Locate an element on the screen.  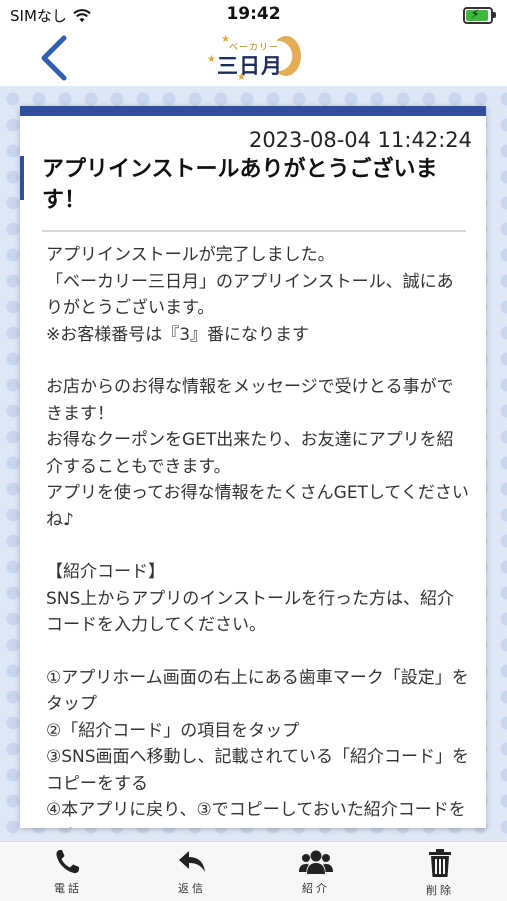
app-logo: ★ ★ ★ ベーカリー 三日月 is located at coordinates (255, 58).